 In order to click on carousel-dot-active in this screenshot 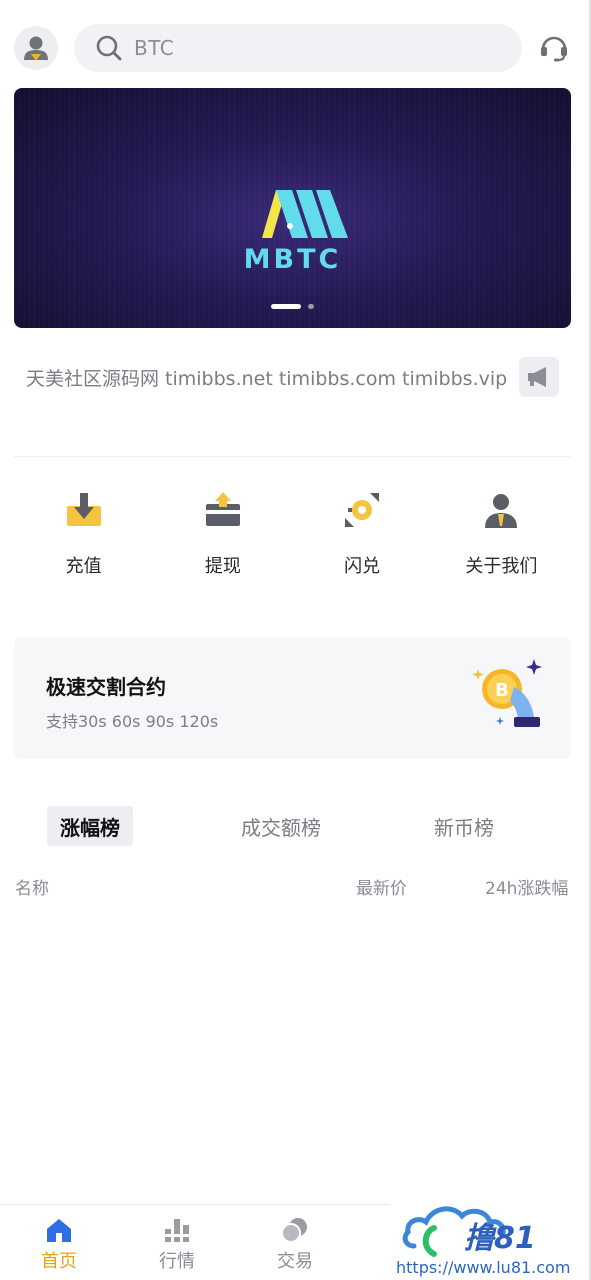, I will do `click(286, 306)`.